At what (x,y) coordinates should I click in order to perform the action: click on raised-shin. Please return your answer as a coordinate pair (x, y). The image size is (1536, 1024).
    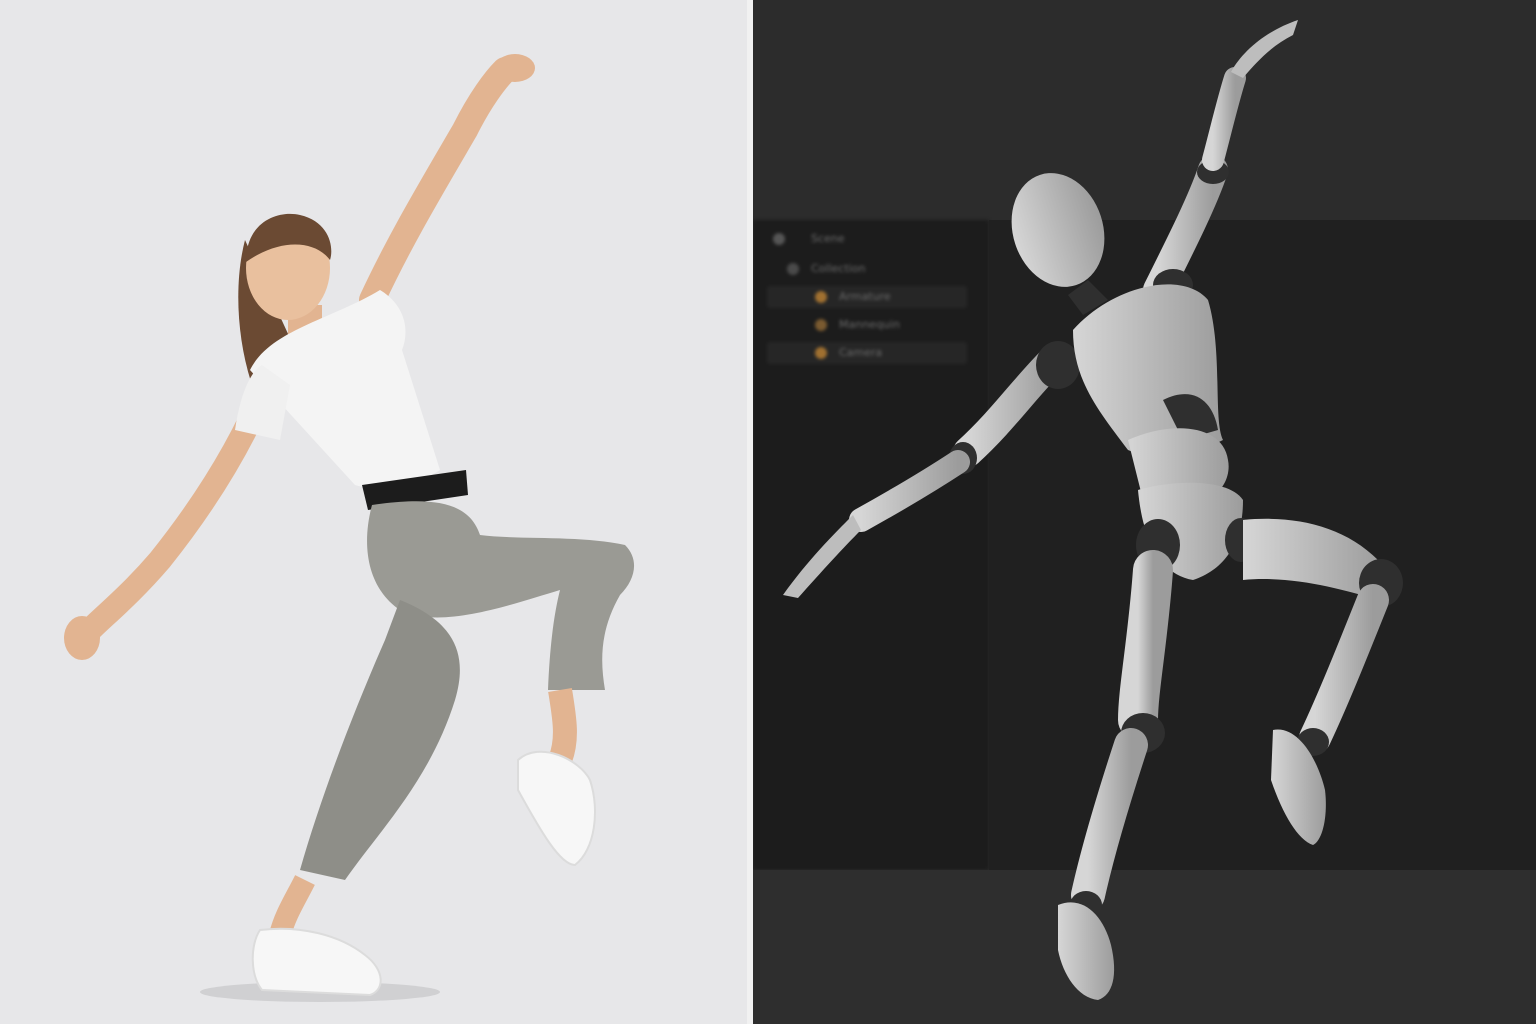
    Looking at the image, I should click on (562, 726).